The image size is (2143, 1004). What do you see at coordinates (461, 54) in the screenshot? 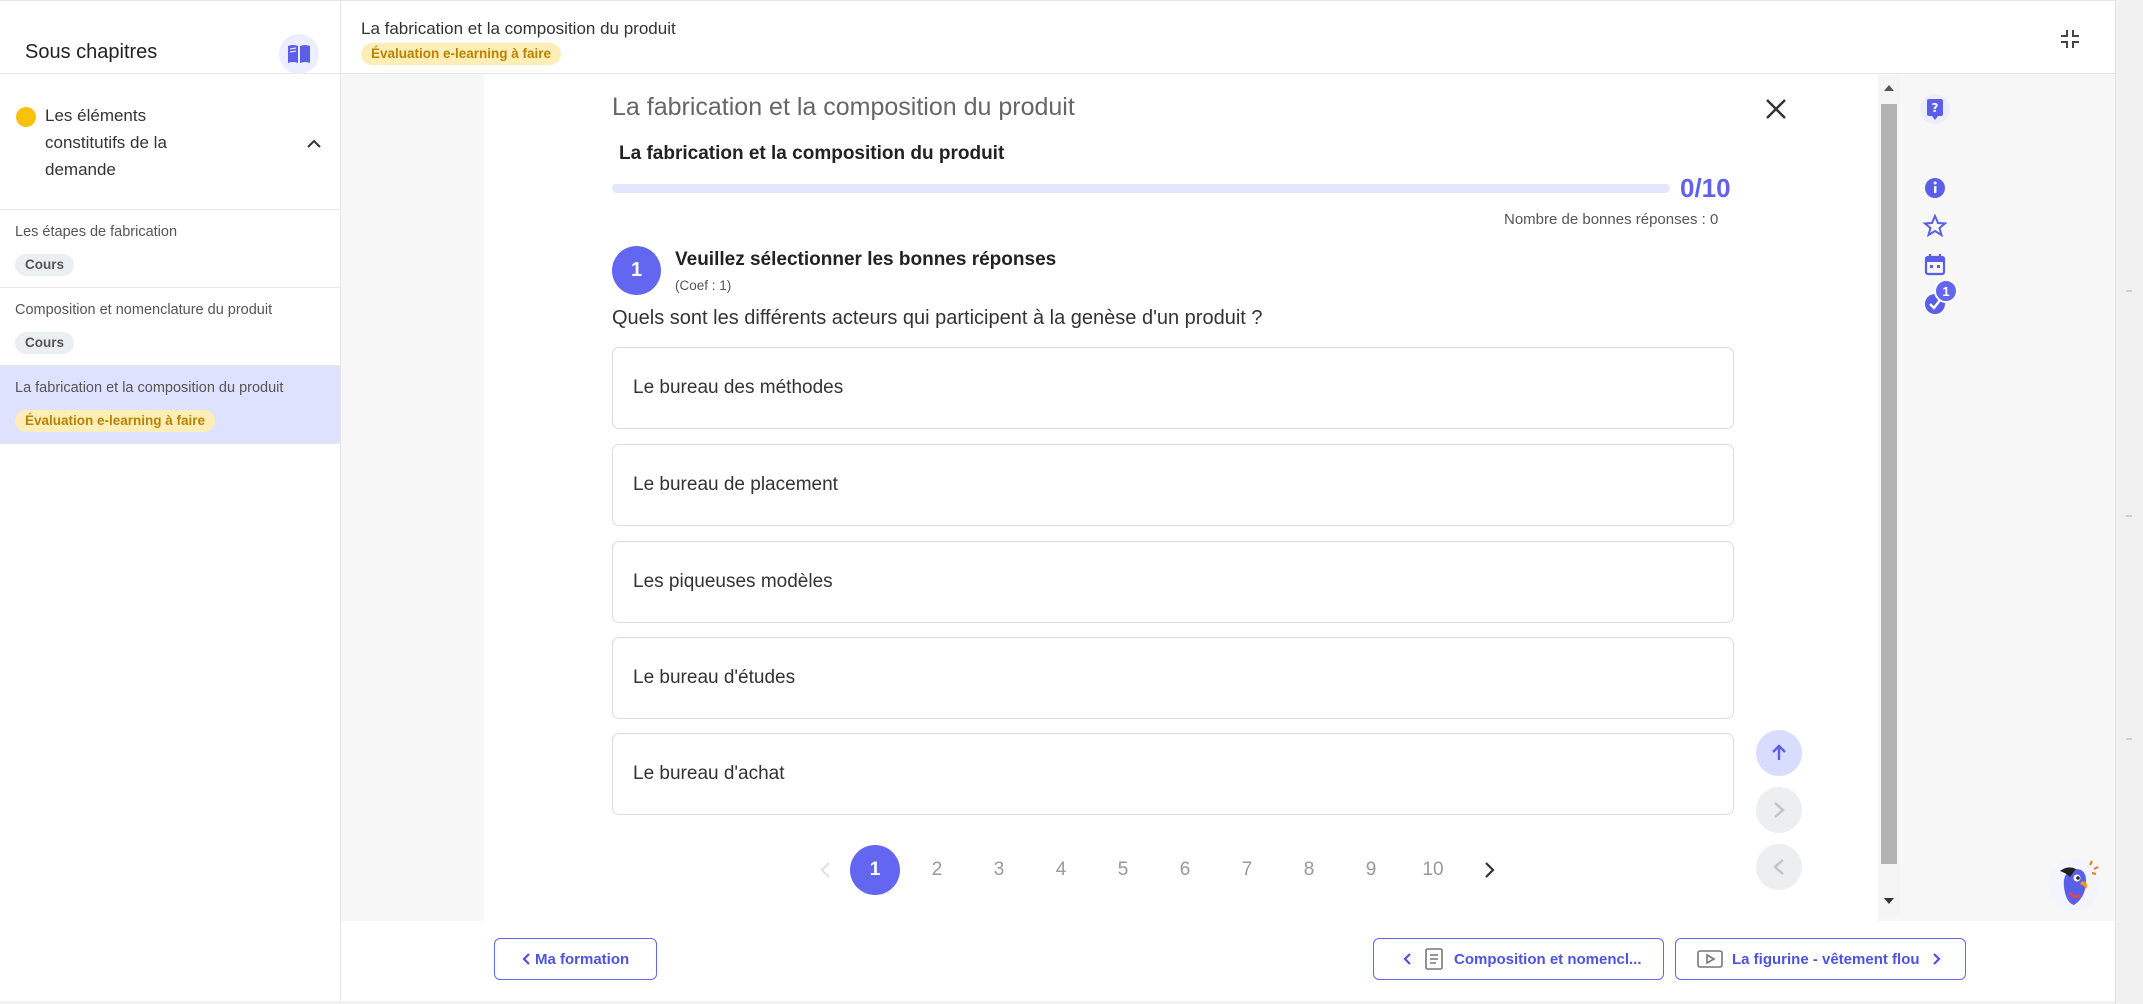
I see `status-badge: Évaluation e-learning à faire` at bounding box center [461, 54].